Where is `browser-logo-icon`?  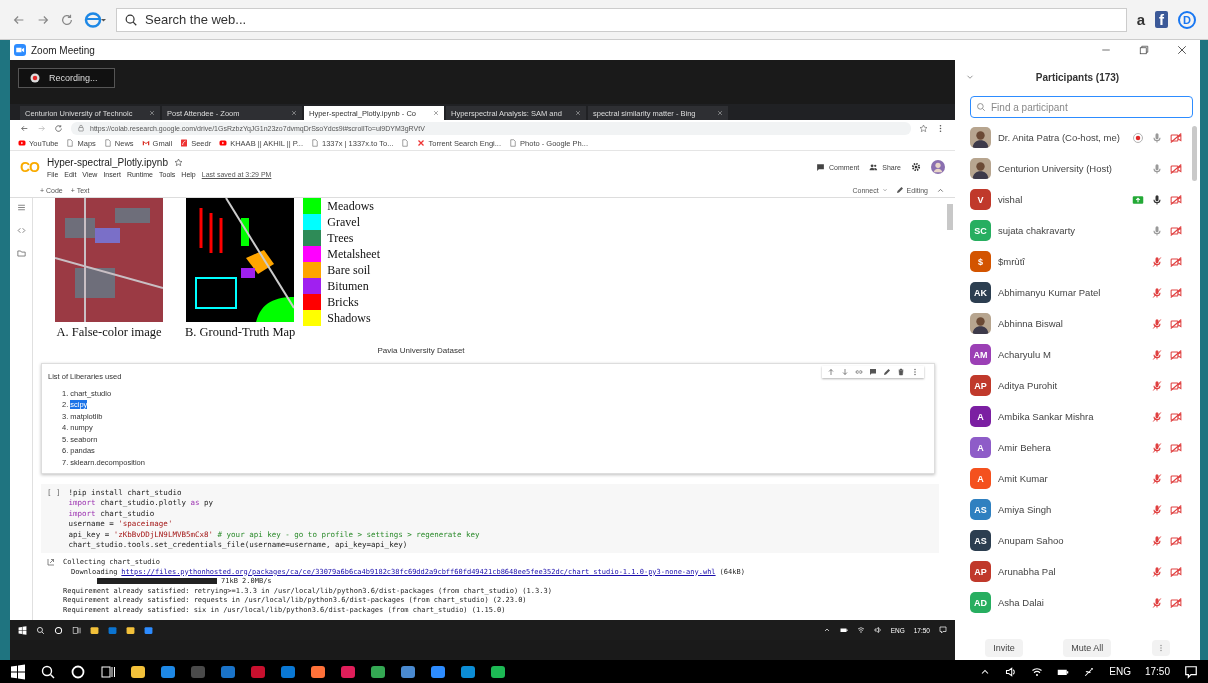
browser-logo-icon is located at coordinates (95, 19).